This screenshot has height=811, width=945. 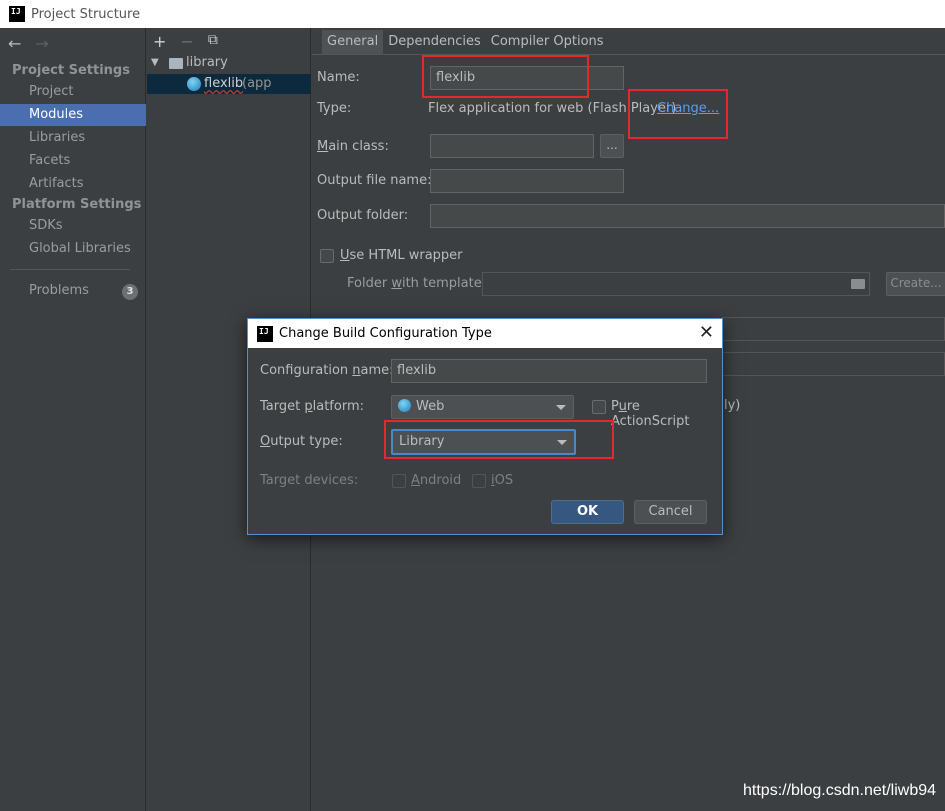 What do you see at coordinates (547, 42) in the screenshot?
I see `tab-compiler-options: Compiler Options` at bounding box center [547, 42].